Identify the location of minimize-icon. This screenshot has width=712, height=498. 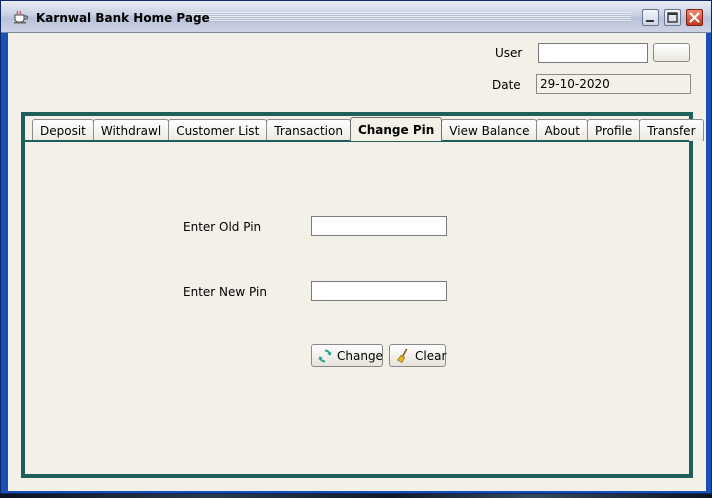
(650, 21).